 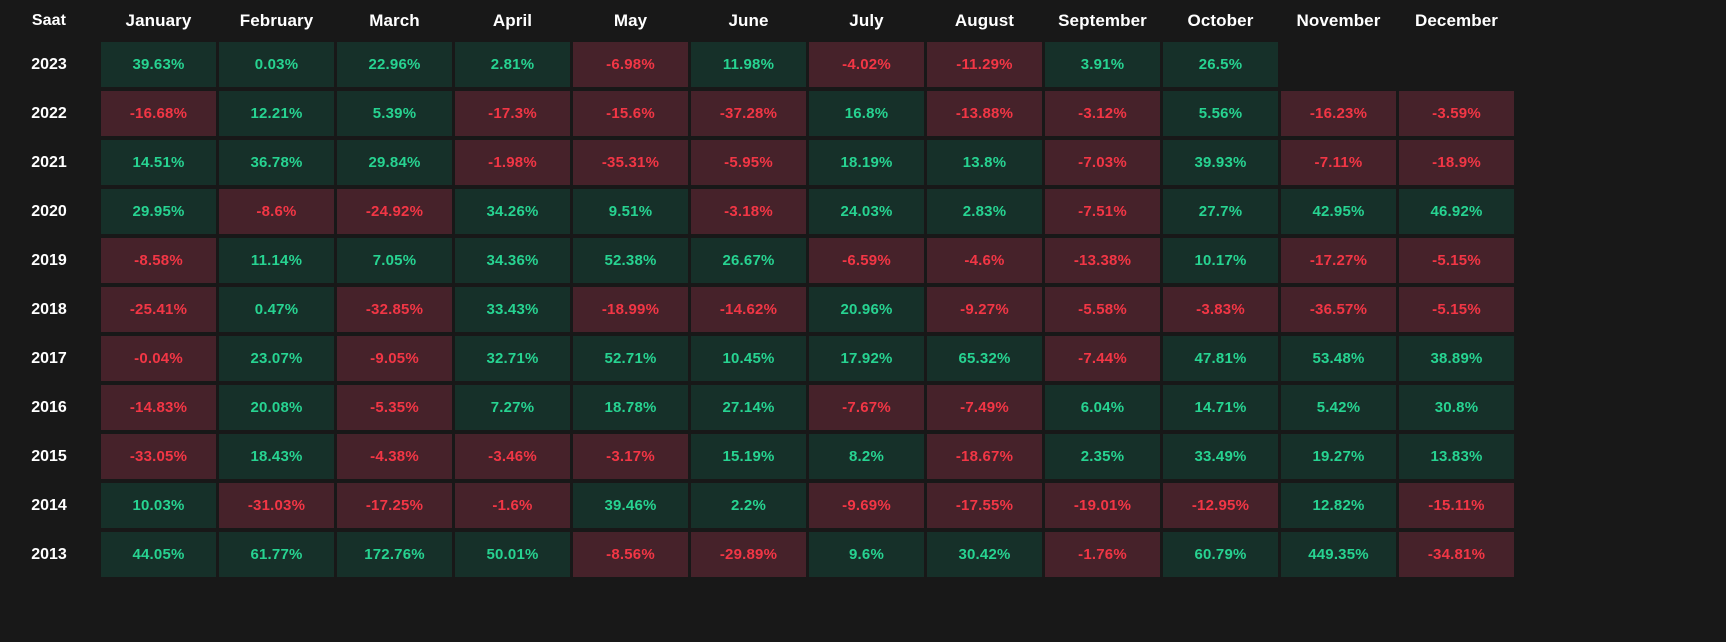 What do you see at coordinates (512, 64) in the screenshot?
I see `heatmap-cell: 2.81%` at bounding box center [512, 64].